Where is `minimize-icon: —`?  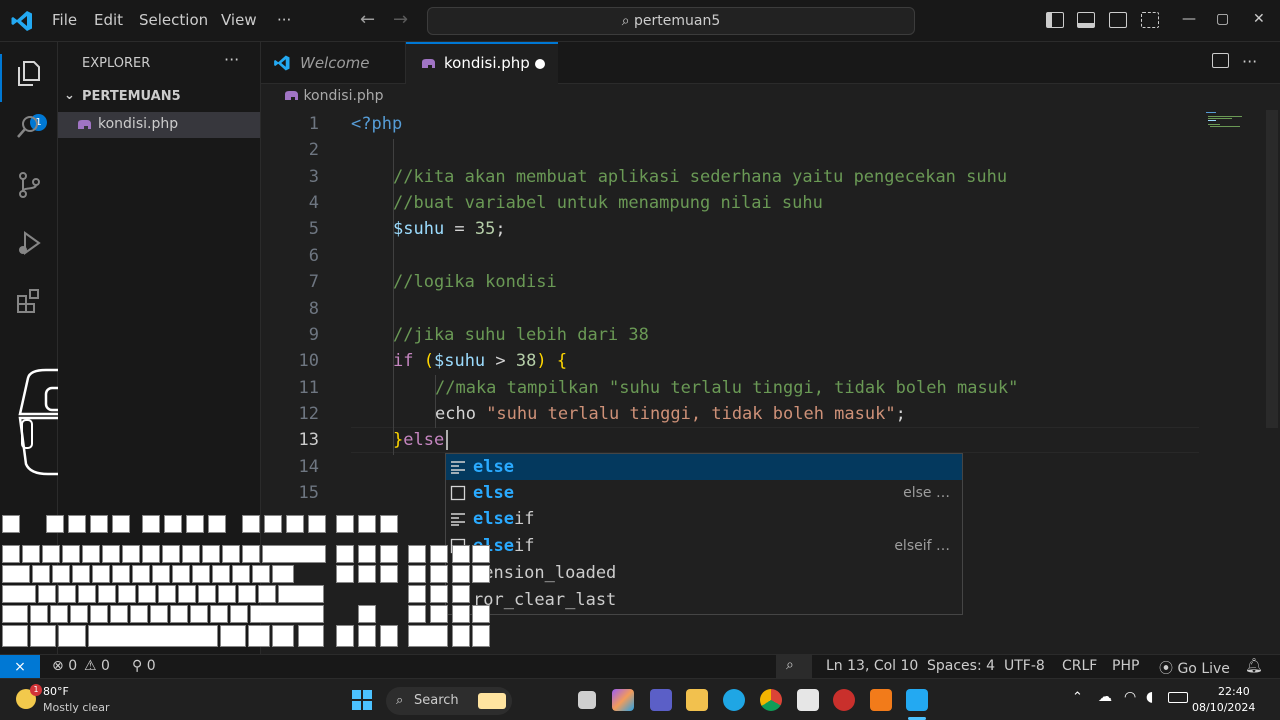 minimize-icon: — is located at coordinates (1189, 19).